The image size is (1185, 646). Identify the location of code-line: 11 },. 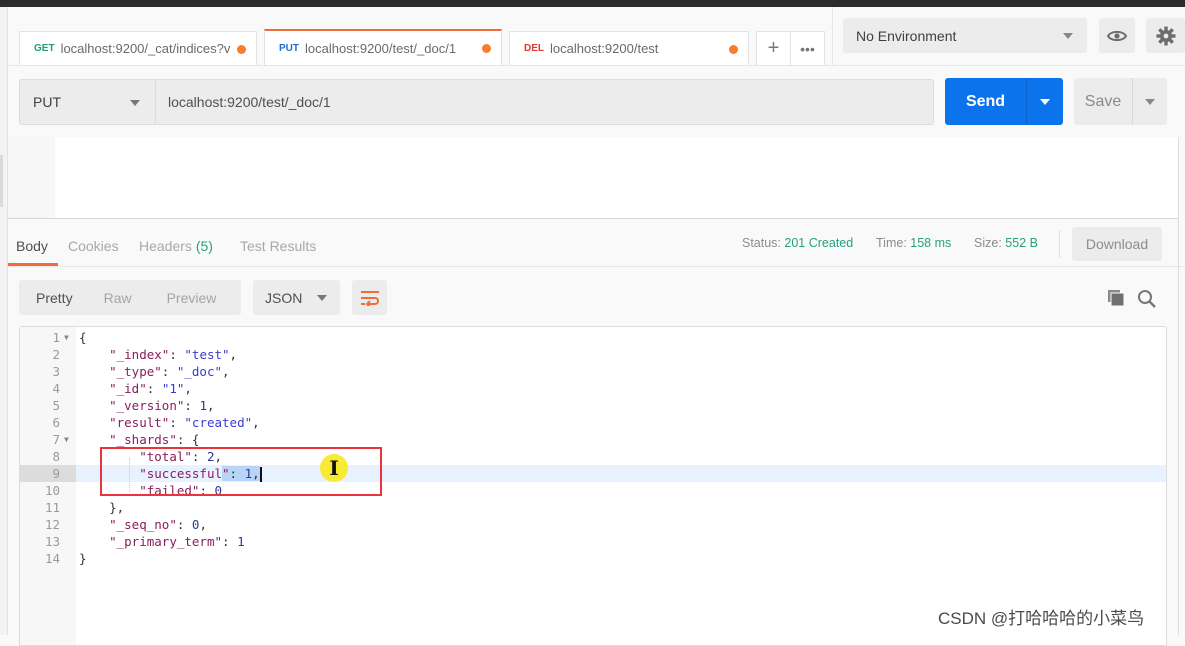
(593, 507).